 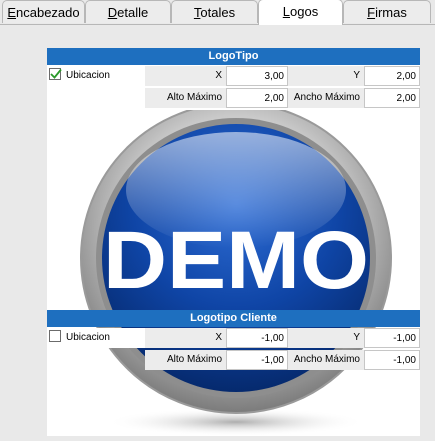 What do you see at coordinates (392, 98) in the screenshot?
I see `logotipo-ancho-input: 2,00` at bounding box center [392, 98].